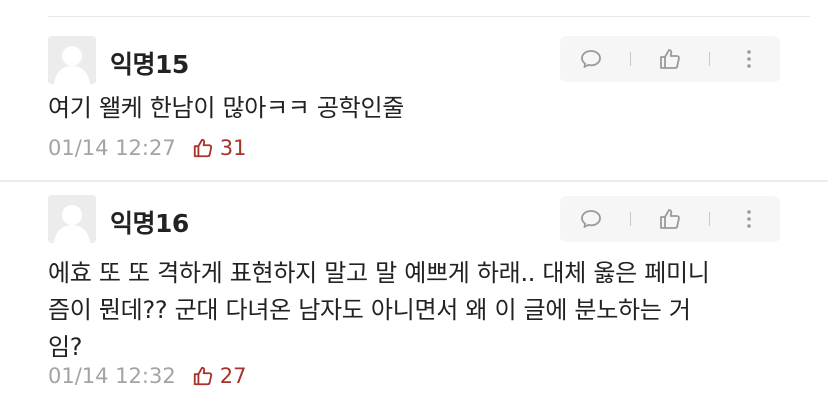  I want to click on like-count-value: 31, so click(233, 148).